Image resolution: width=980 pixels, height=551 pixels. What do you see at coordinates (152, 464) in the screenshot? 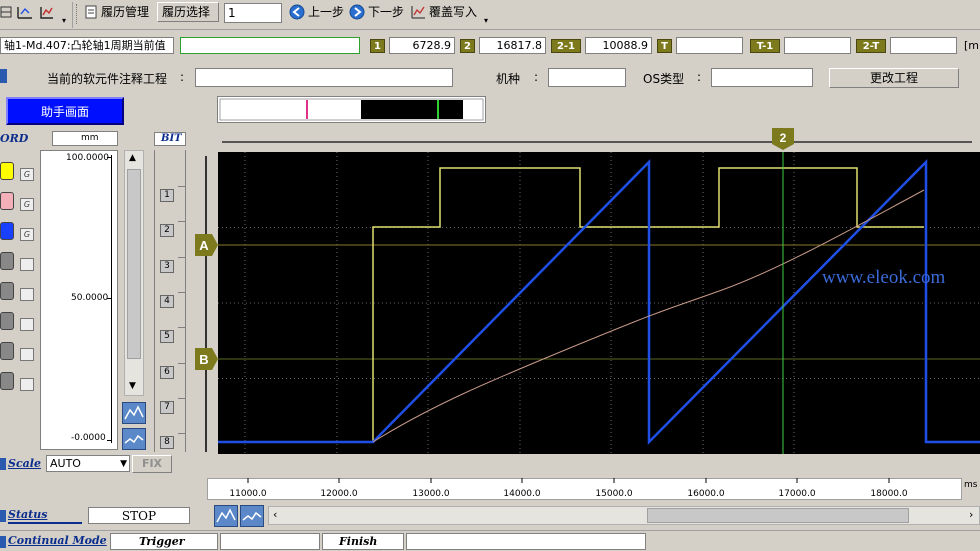
I see `fix-button: FIX` at bounding box center [152, 464].